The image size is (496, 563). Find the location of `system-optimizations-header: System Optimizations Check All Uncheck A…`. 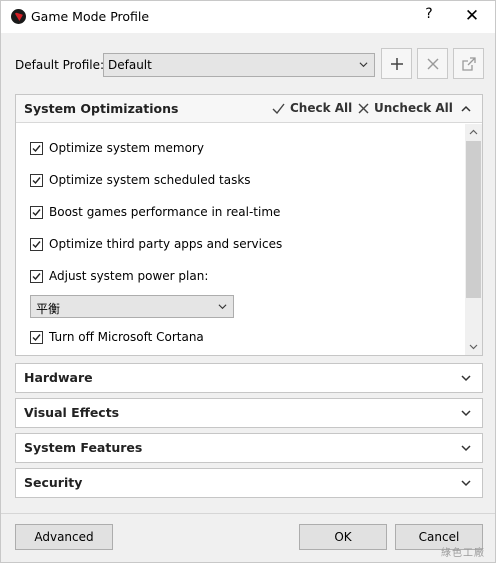

system-optimizations-header: System Optimizations Check All Uncheck A… is located at coordinates (249, 109).